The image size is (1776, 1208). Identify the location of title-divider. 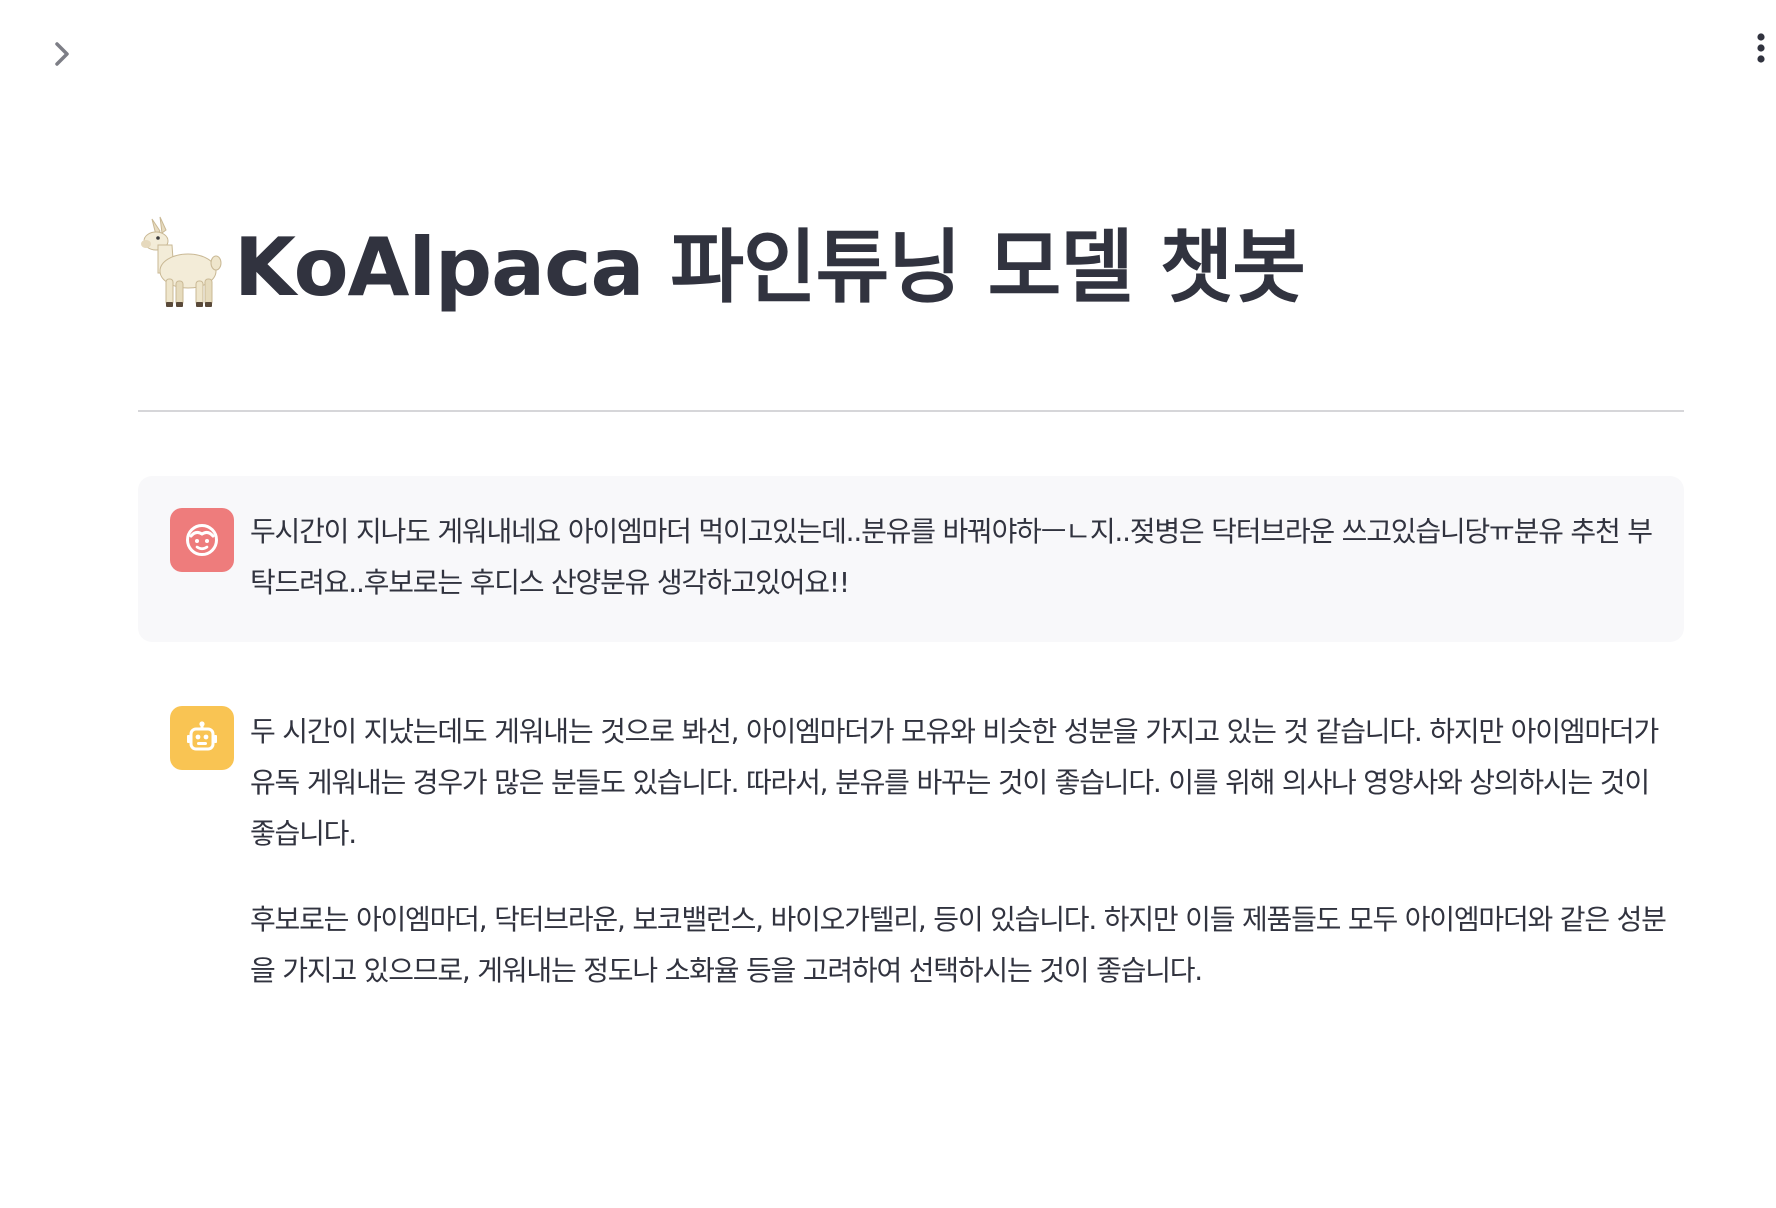
(911, 411).